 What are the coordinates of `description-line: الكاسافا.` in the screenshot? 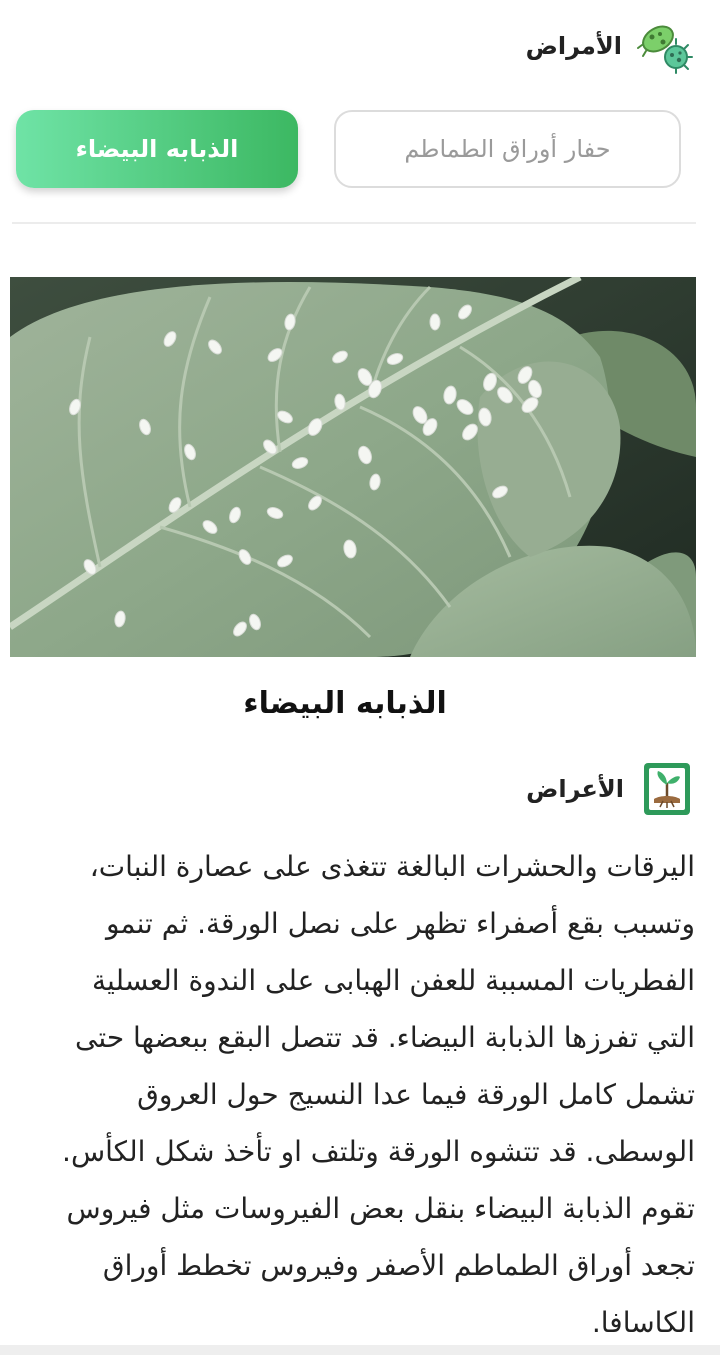 It's located at (643, 1322).